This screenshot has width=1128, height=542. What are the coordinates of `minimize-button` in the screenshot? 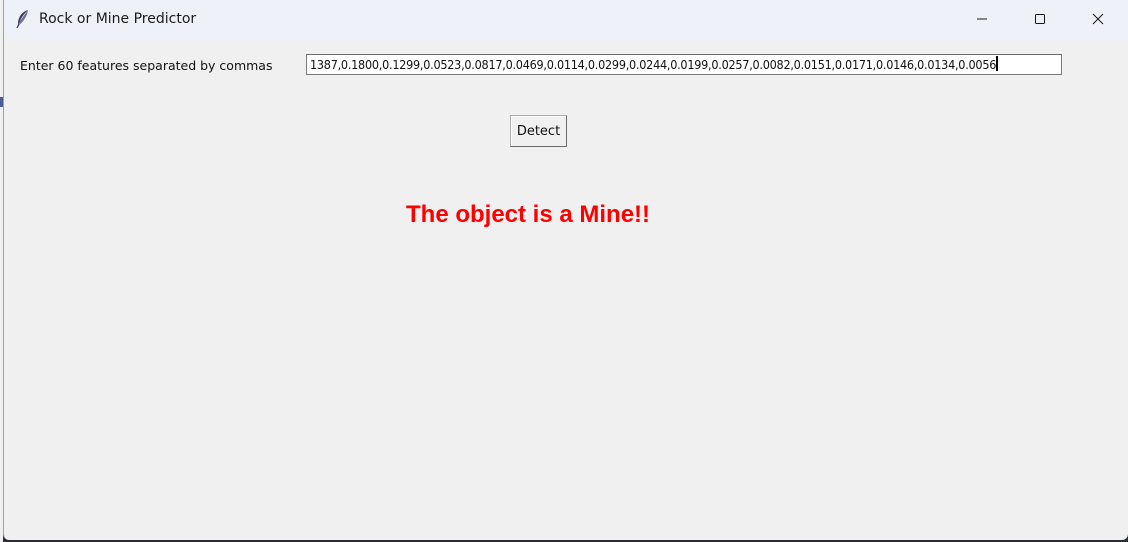 It's located at (982, 19).